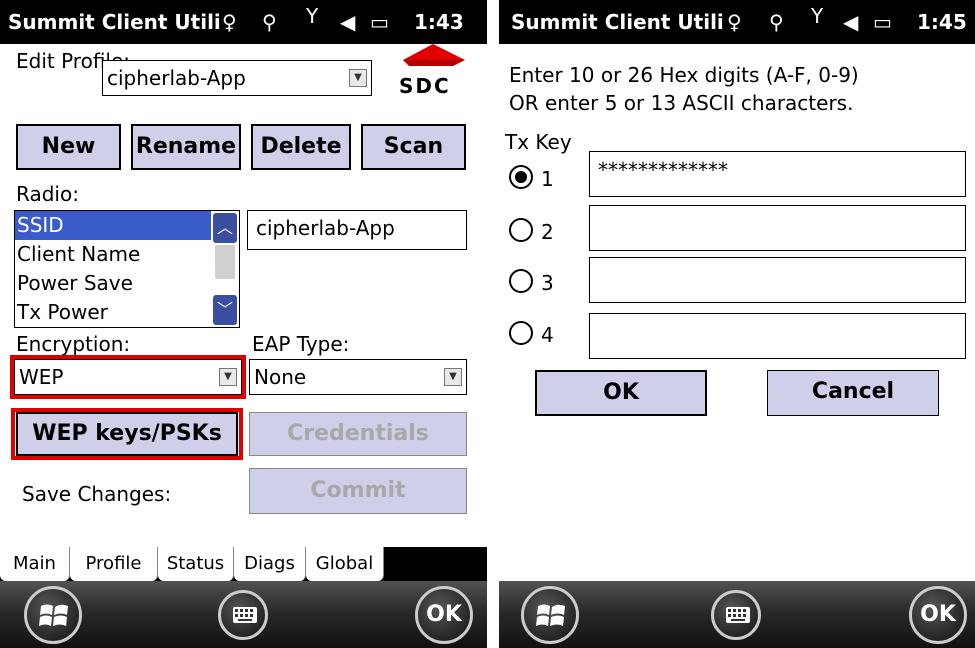 This screenshot has width=975, height=648. What do you see at coordinates (547, 232) in the screenshot?
I see `tx-key-label-2: 2` at bounding box center [547, 232].